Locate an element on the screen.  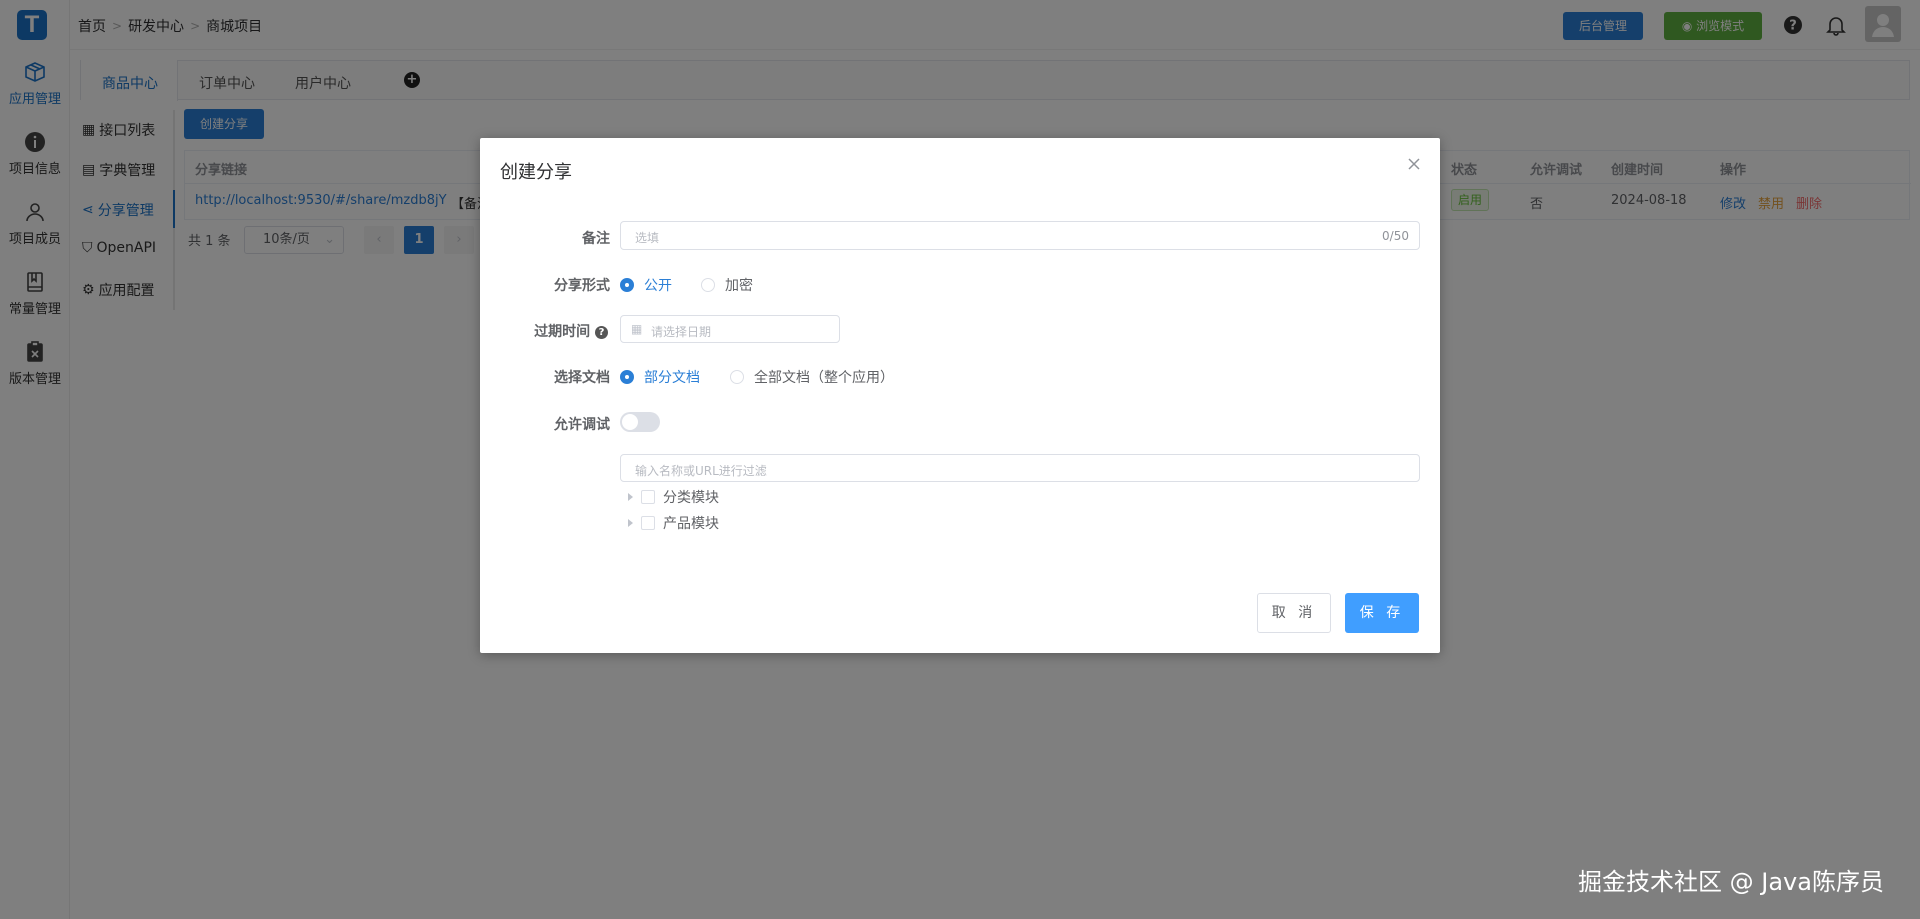
dialog-title: 创建分享 is located at coordinates (536, 172).